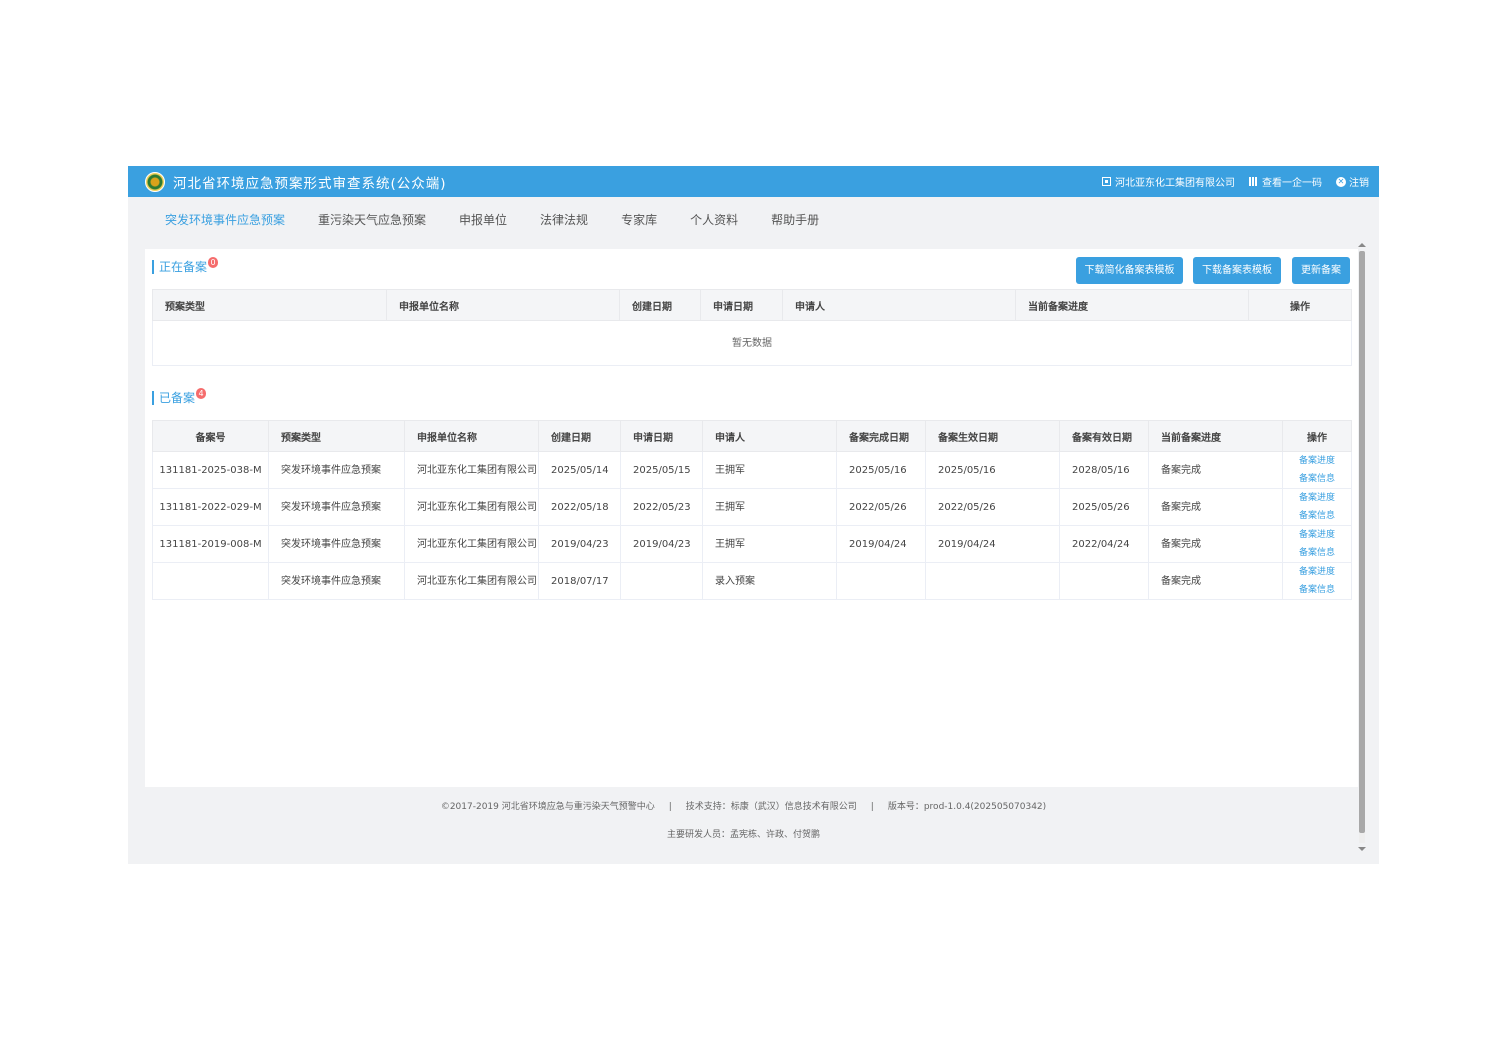 This screenshot has width=1500, height=1060. I want to click on footer-copyright: ©2017-2019 河北省环境应急与重污染天气预警中心, so click(547, 807).